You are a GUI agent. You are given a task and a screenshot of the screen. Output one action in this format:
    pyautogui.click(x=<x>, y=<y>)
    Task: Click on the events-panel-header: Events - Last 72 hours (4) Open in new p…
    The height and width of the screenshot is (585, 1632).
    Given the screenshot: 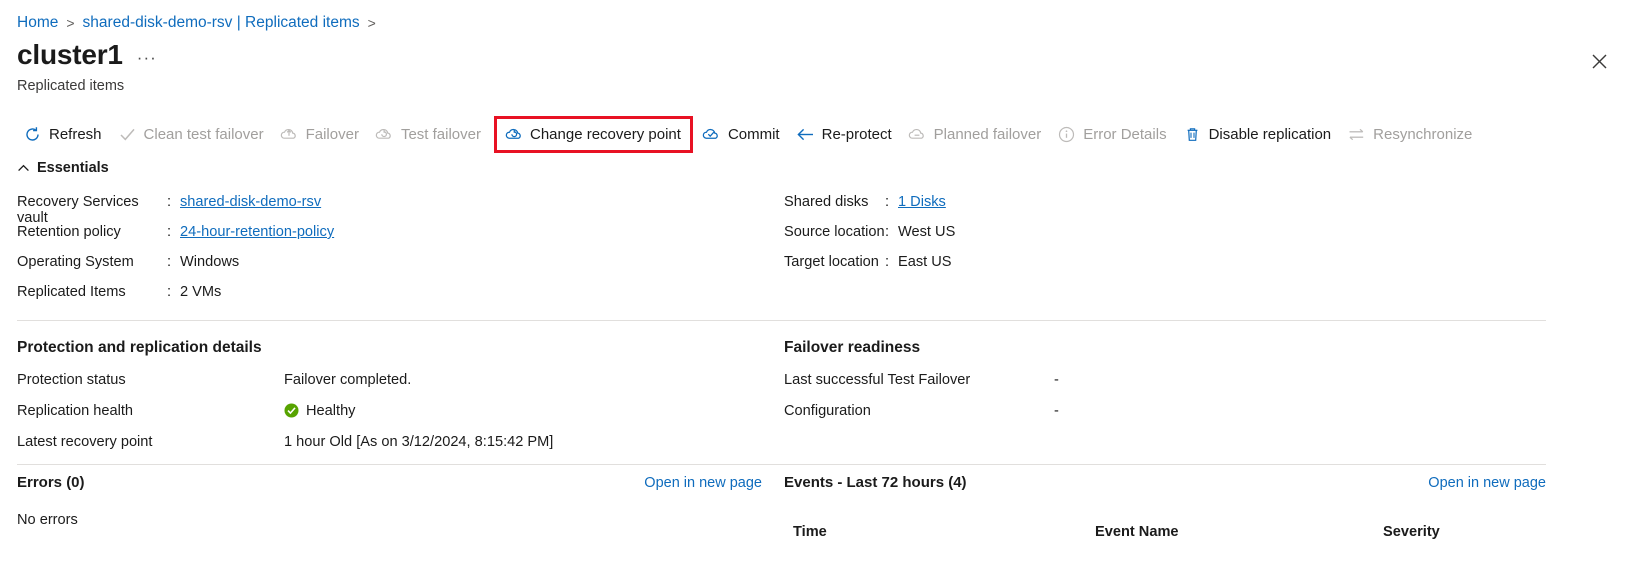 What is the action you would take?
    pyautogui.click(x=1165, y=482)
    